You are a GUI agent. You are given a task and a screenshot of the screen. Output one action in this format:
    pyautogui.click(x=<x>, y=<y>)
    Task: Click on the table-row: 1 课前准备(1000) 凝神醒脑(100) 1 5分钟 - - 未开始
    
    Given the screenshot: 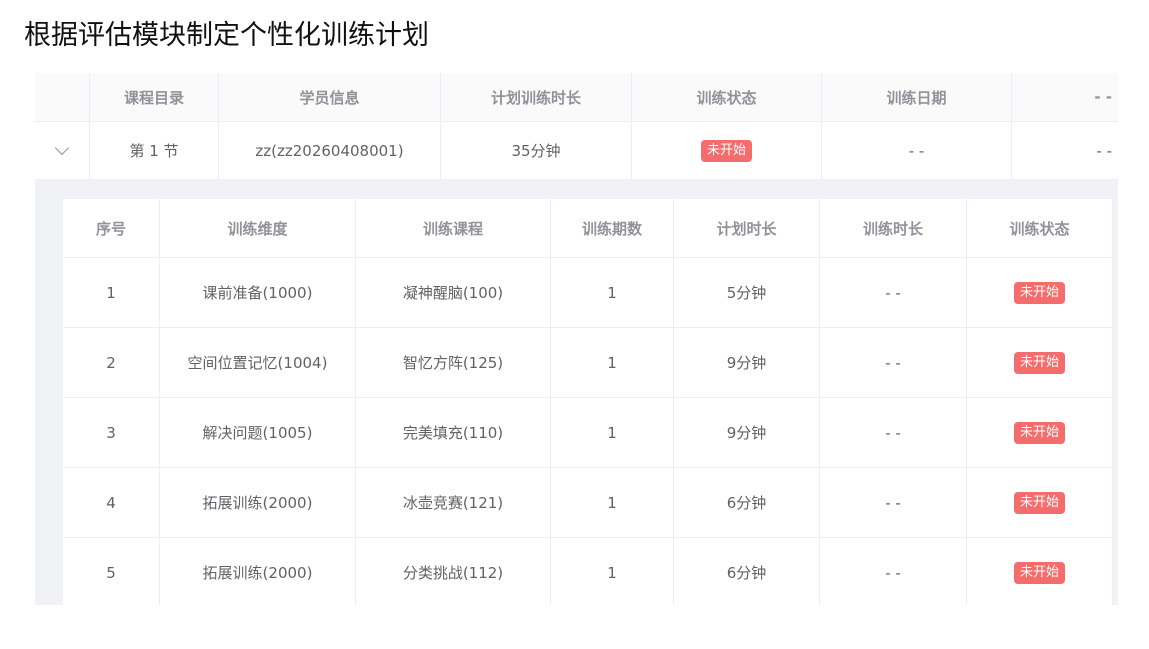 What is the action you would take?
    pyautogui.click(x=588, y=293)
    